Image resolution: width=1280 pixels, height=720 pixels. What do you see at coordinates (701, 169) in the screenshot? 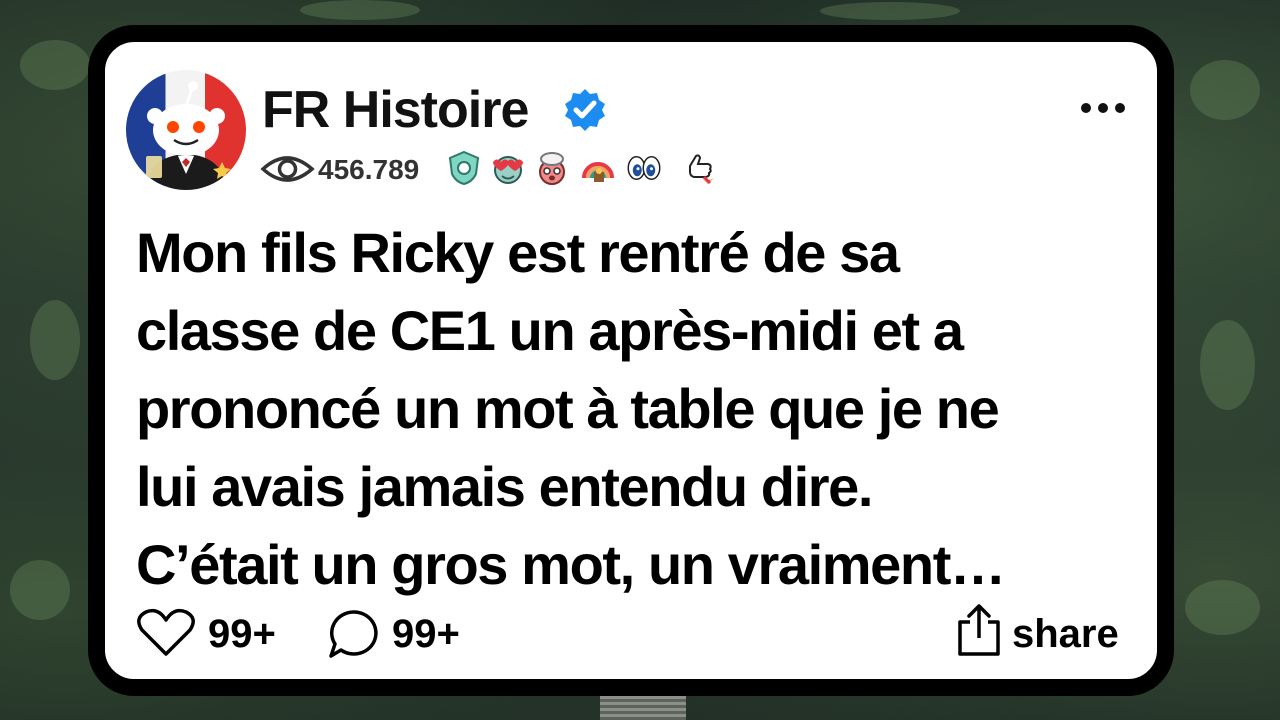
I see `rocket-like-award-icon` at bounding box center [701, 169].